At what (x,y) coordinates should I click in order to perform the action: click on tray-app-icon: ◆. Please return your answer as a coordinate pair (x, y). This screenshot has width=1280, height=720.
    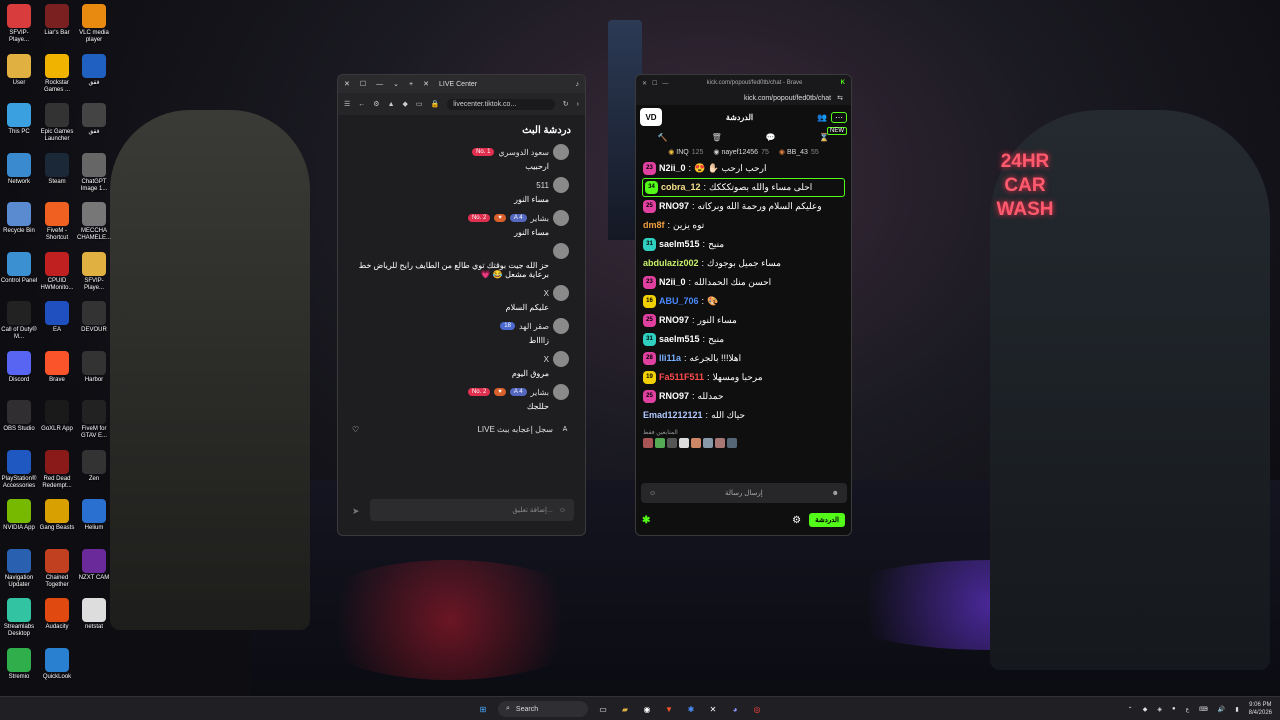
    Looking at the image, I should click on (1145, 709).